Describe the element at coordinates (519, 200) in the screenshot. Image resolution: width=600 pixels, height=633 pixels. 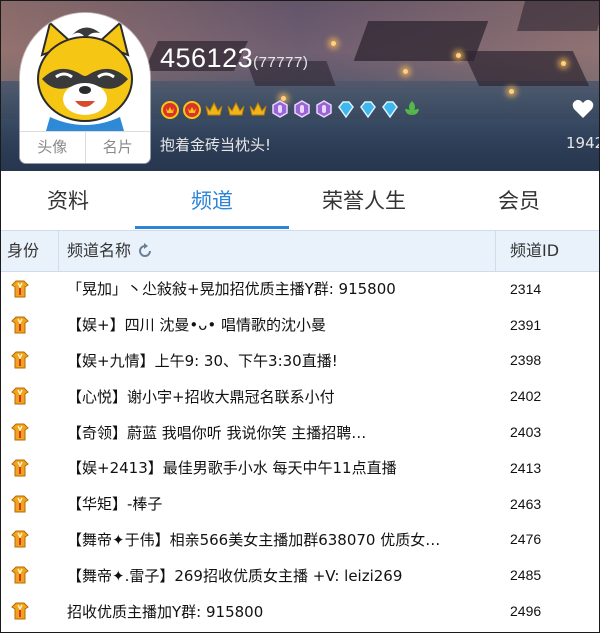
I see `tab-membership: 会员` at that location.